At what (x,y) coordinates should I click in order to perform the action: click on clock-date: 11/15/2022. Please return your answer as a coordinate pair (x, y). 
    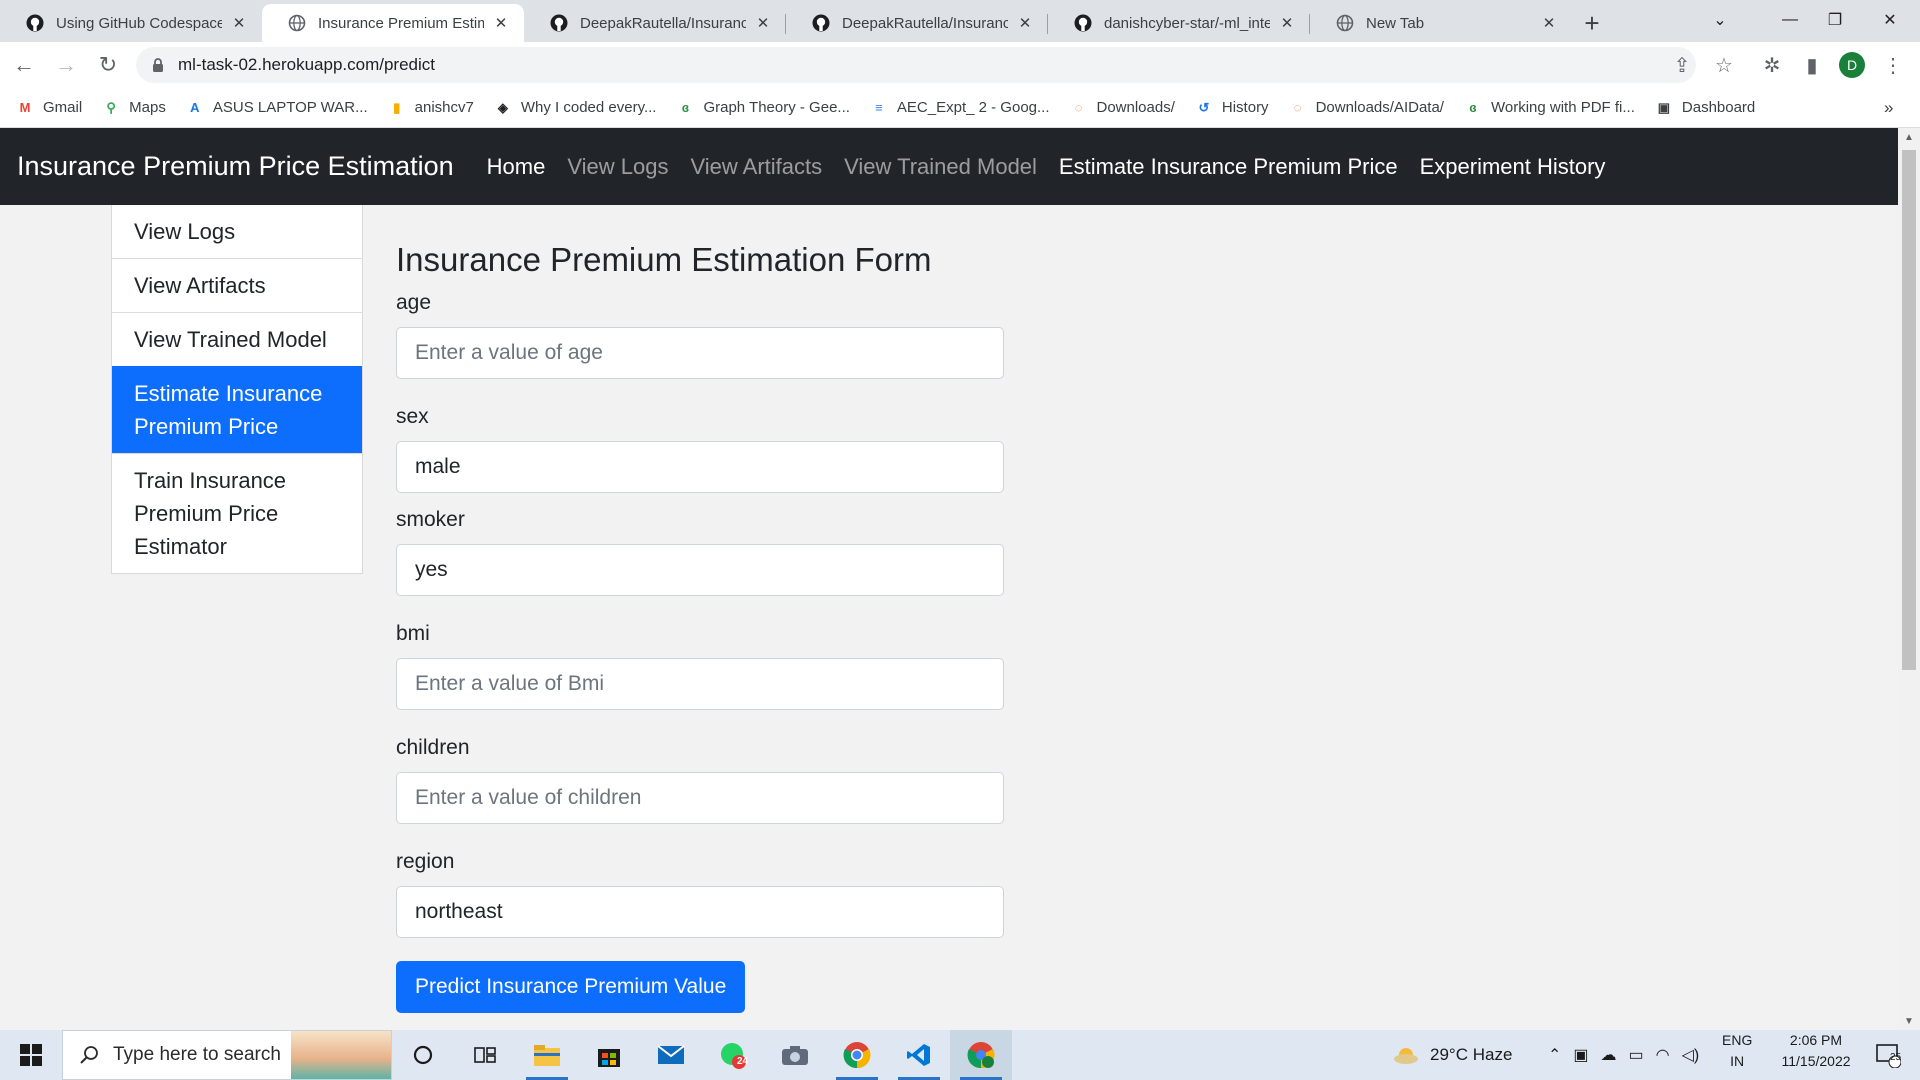
    Looking at the image, I should click on (1816, 1061).